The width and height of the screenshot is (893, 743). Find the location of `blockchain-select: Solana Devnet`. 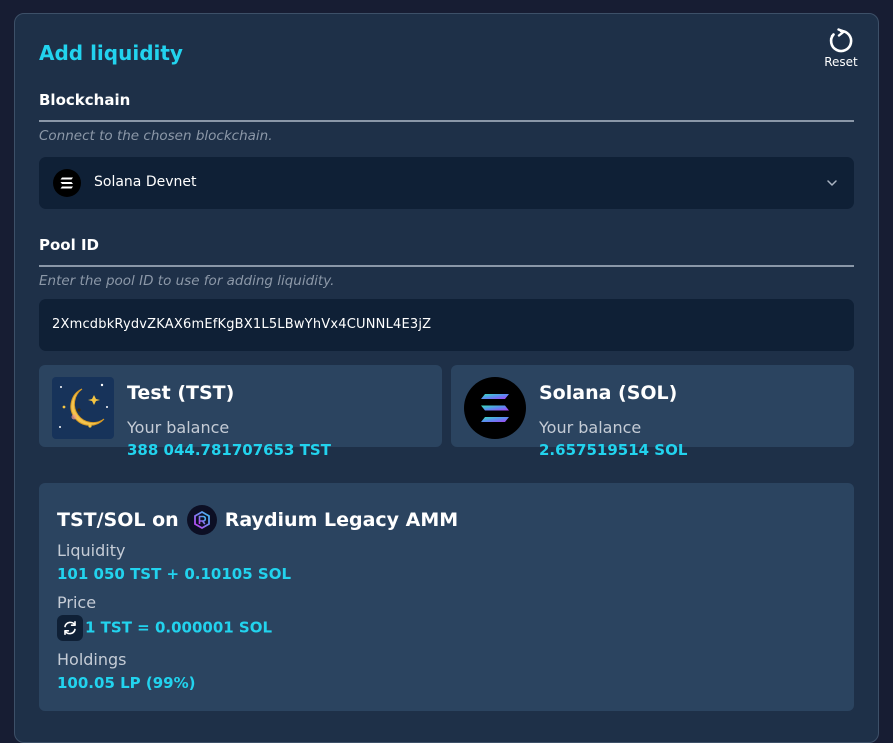

blockchain-select: Solana Devnet is located at coordinates (446, 183).